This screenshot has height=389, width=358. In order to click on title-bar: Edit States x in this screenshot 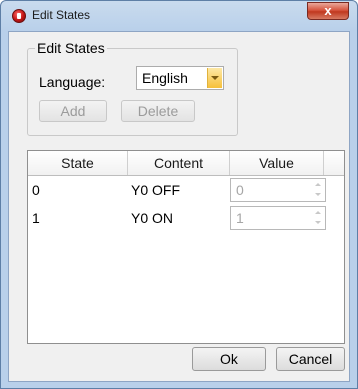, I will do `click(179, 16)`.